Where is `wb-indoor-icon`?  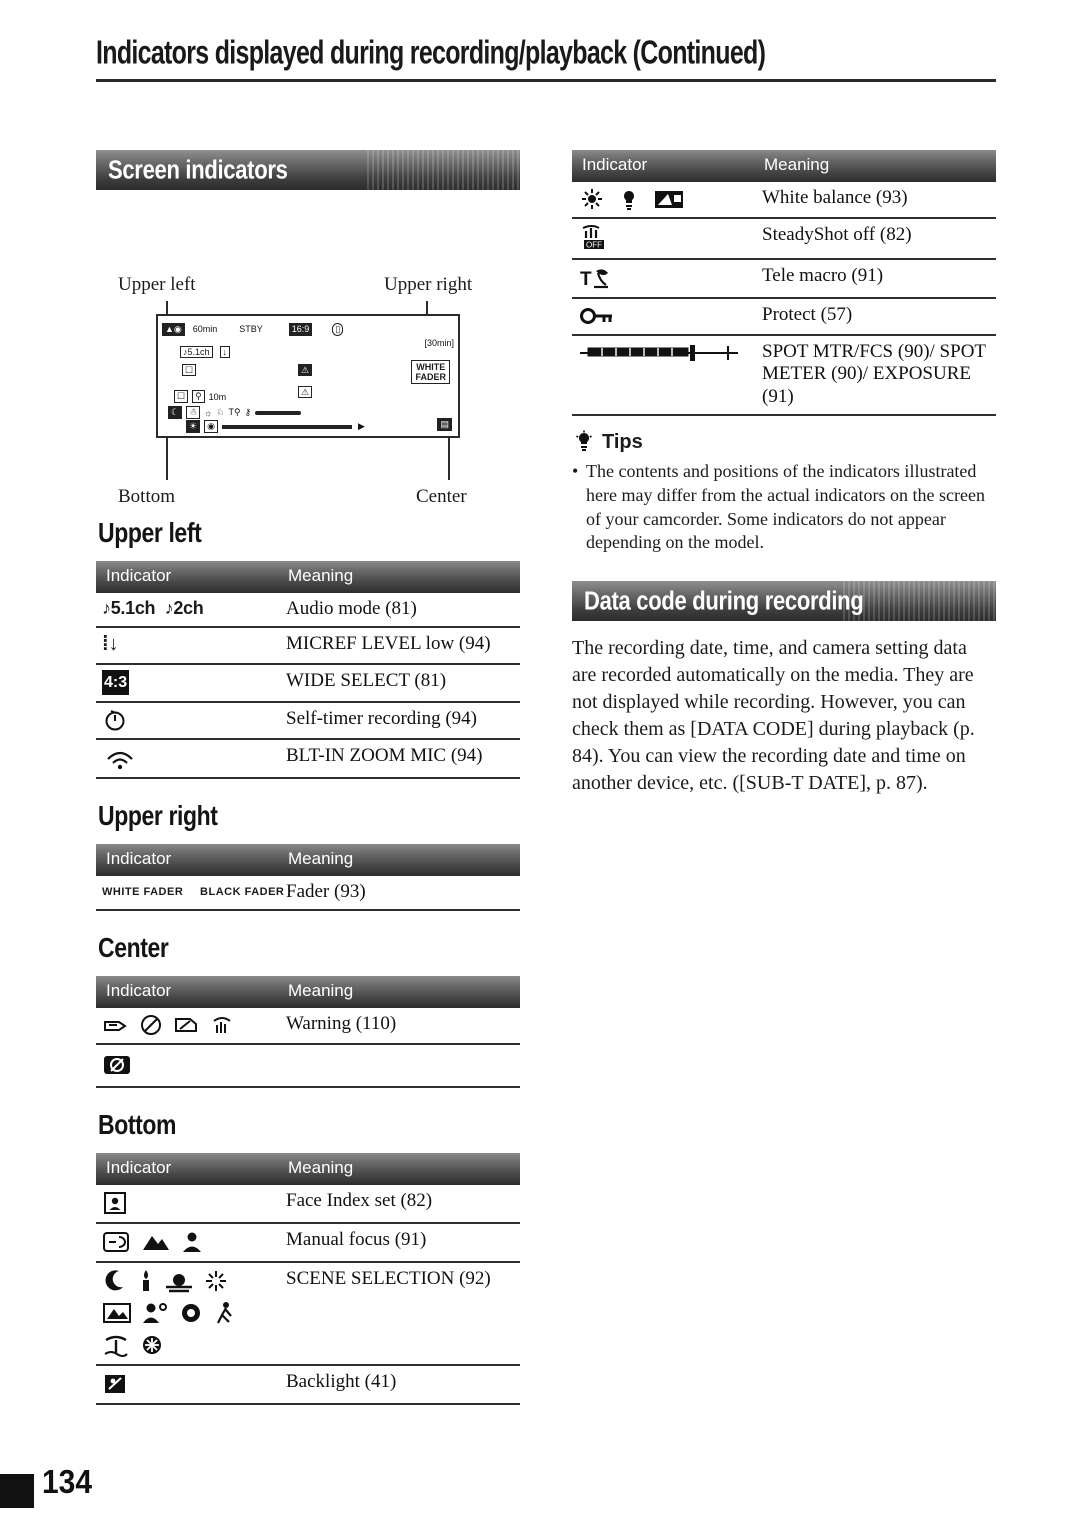
wb-indoor-icon is located at coordinates (629, 200).